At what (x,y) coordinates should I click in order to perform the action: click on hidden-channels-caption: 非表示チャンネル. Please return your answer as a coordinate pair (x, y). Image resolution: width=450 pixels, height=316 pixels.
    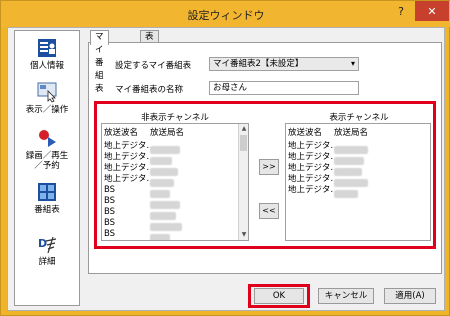
    Looking at the image, I should click on (175, 118).